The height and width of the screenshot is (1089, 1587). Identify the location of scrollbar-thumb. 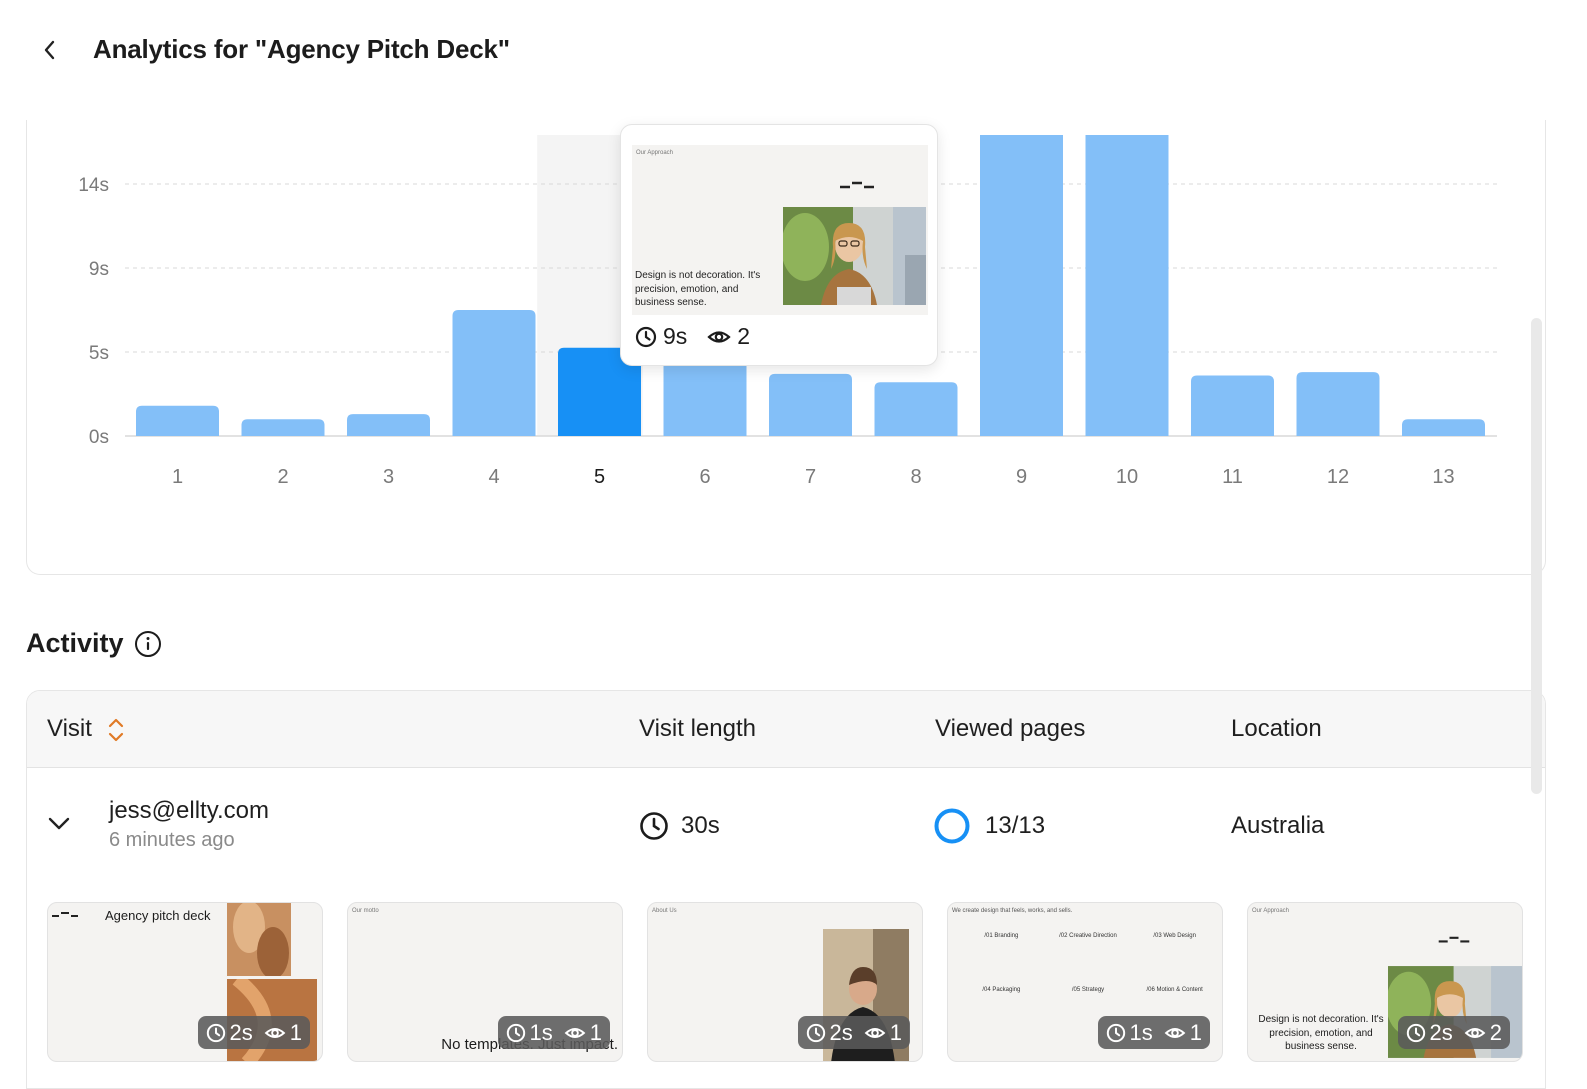
(1536, 556).